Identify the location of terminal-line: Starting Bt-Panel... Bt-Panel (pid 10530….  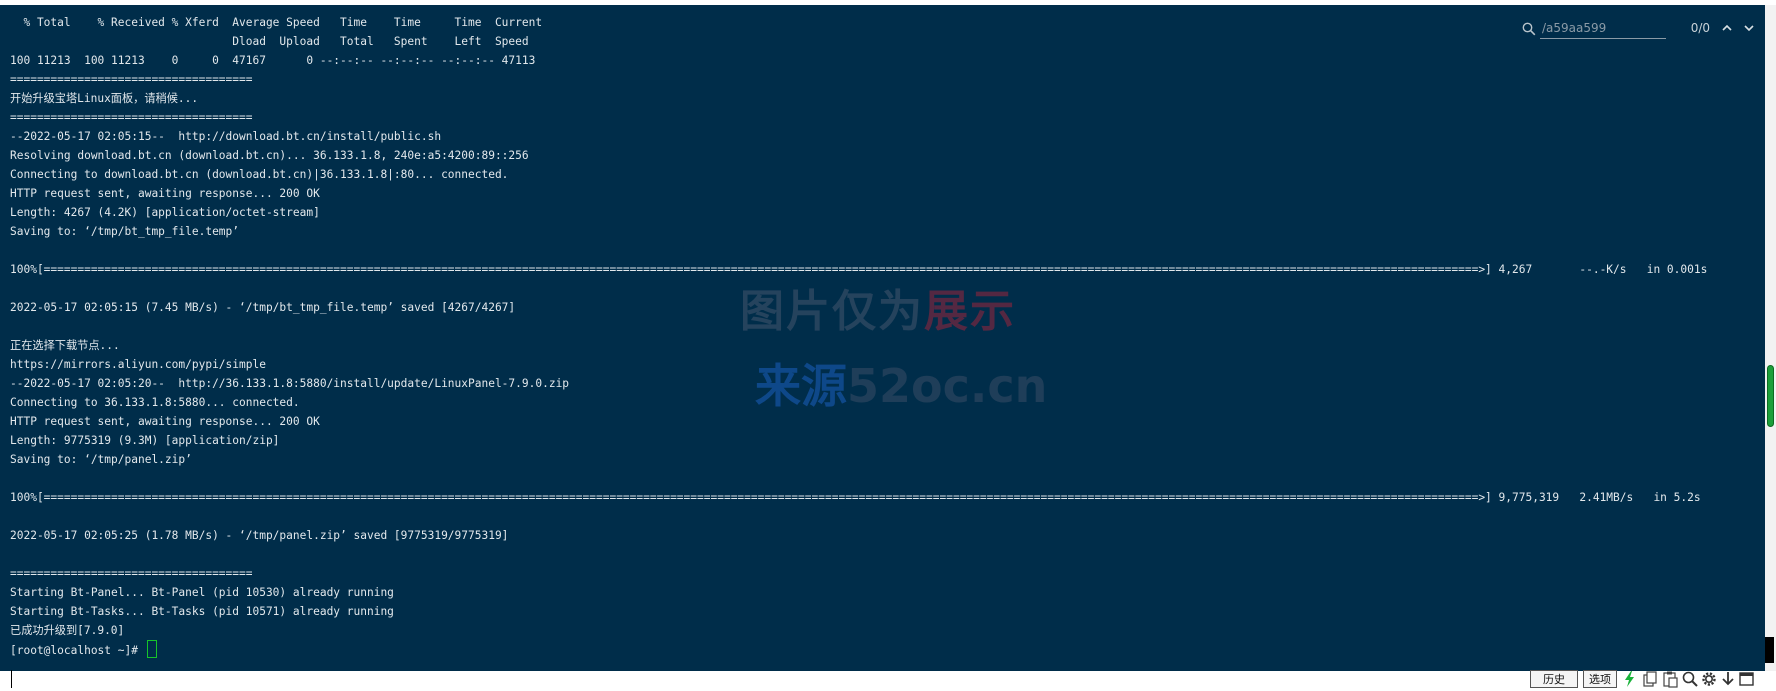
(202, 592).